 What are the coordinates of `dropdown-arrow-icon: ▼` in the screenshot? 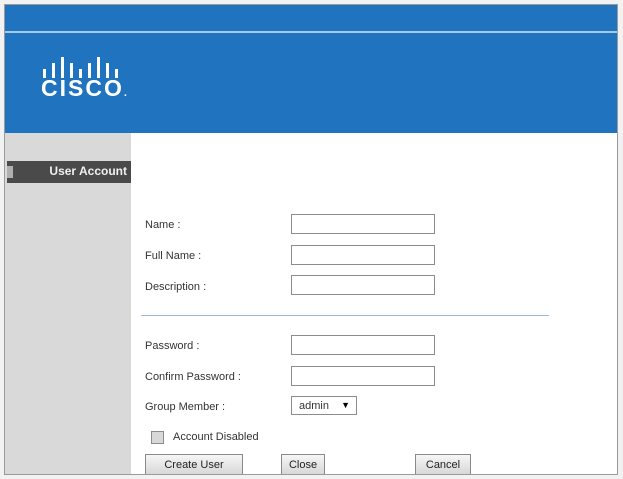 It's located at (345, 405).